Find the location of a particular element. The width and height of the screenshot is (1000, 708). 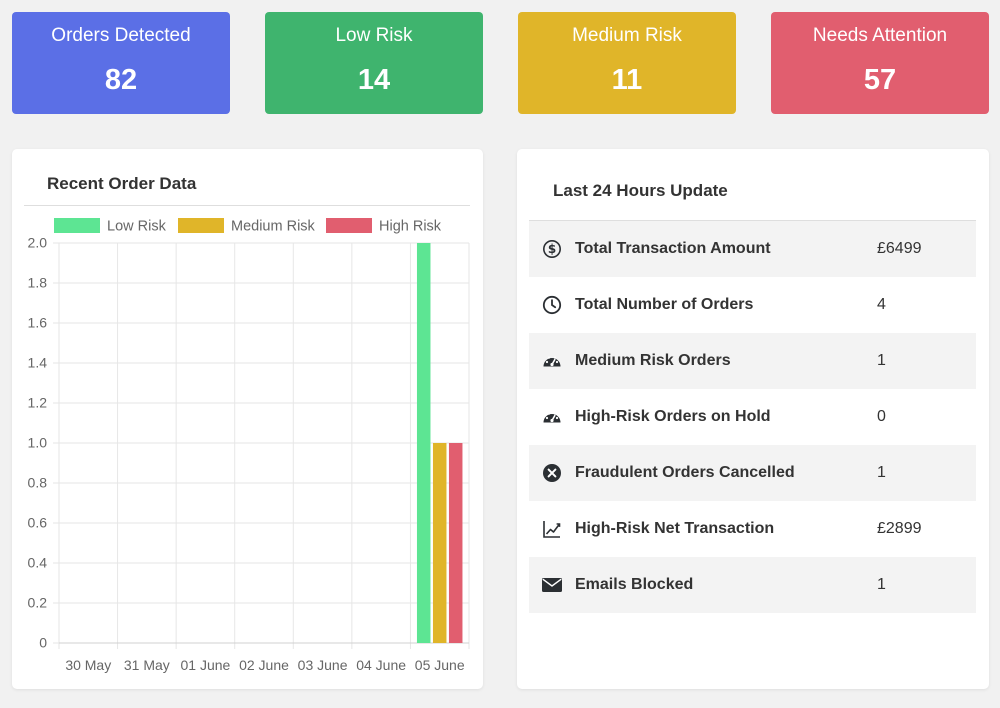

stat-label: Medium Risk is located at coordinates (627, 35).